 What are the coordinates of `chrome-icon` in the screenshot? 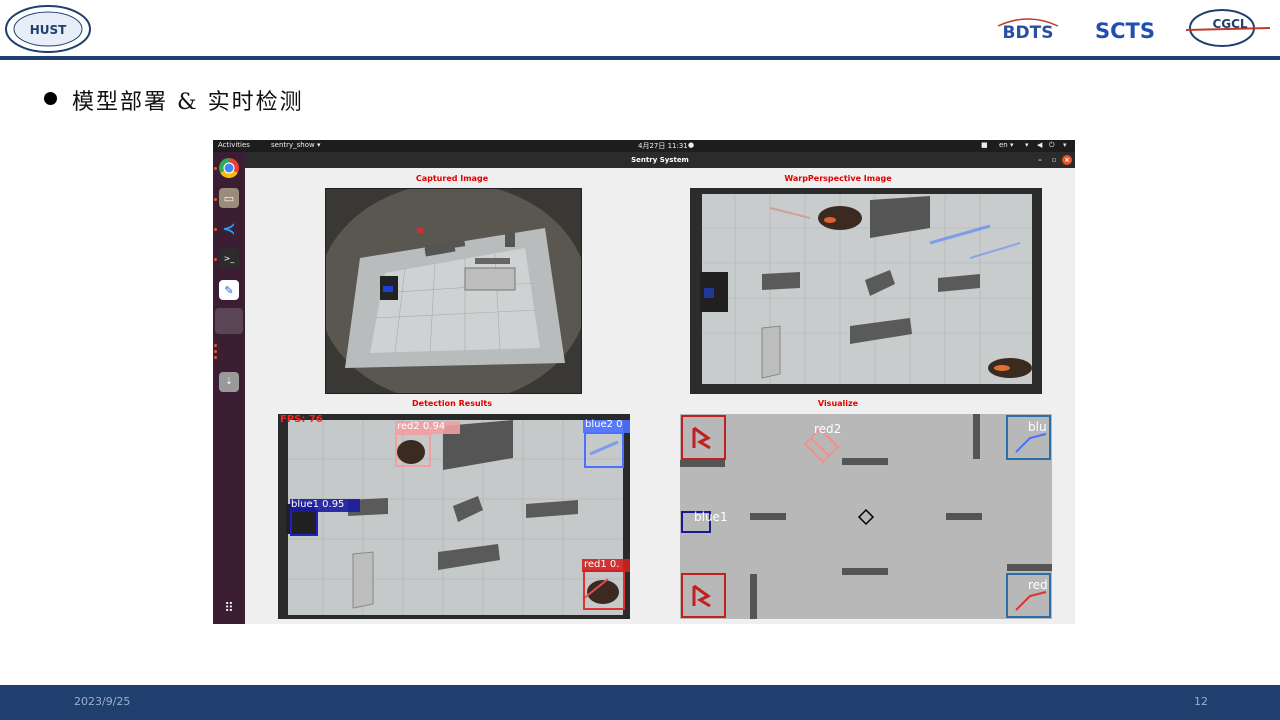 It's located at (229, 168).